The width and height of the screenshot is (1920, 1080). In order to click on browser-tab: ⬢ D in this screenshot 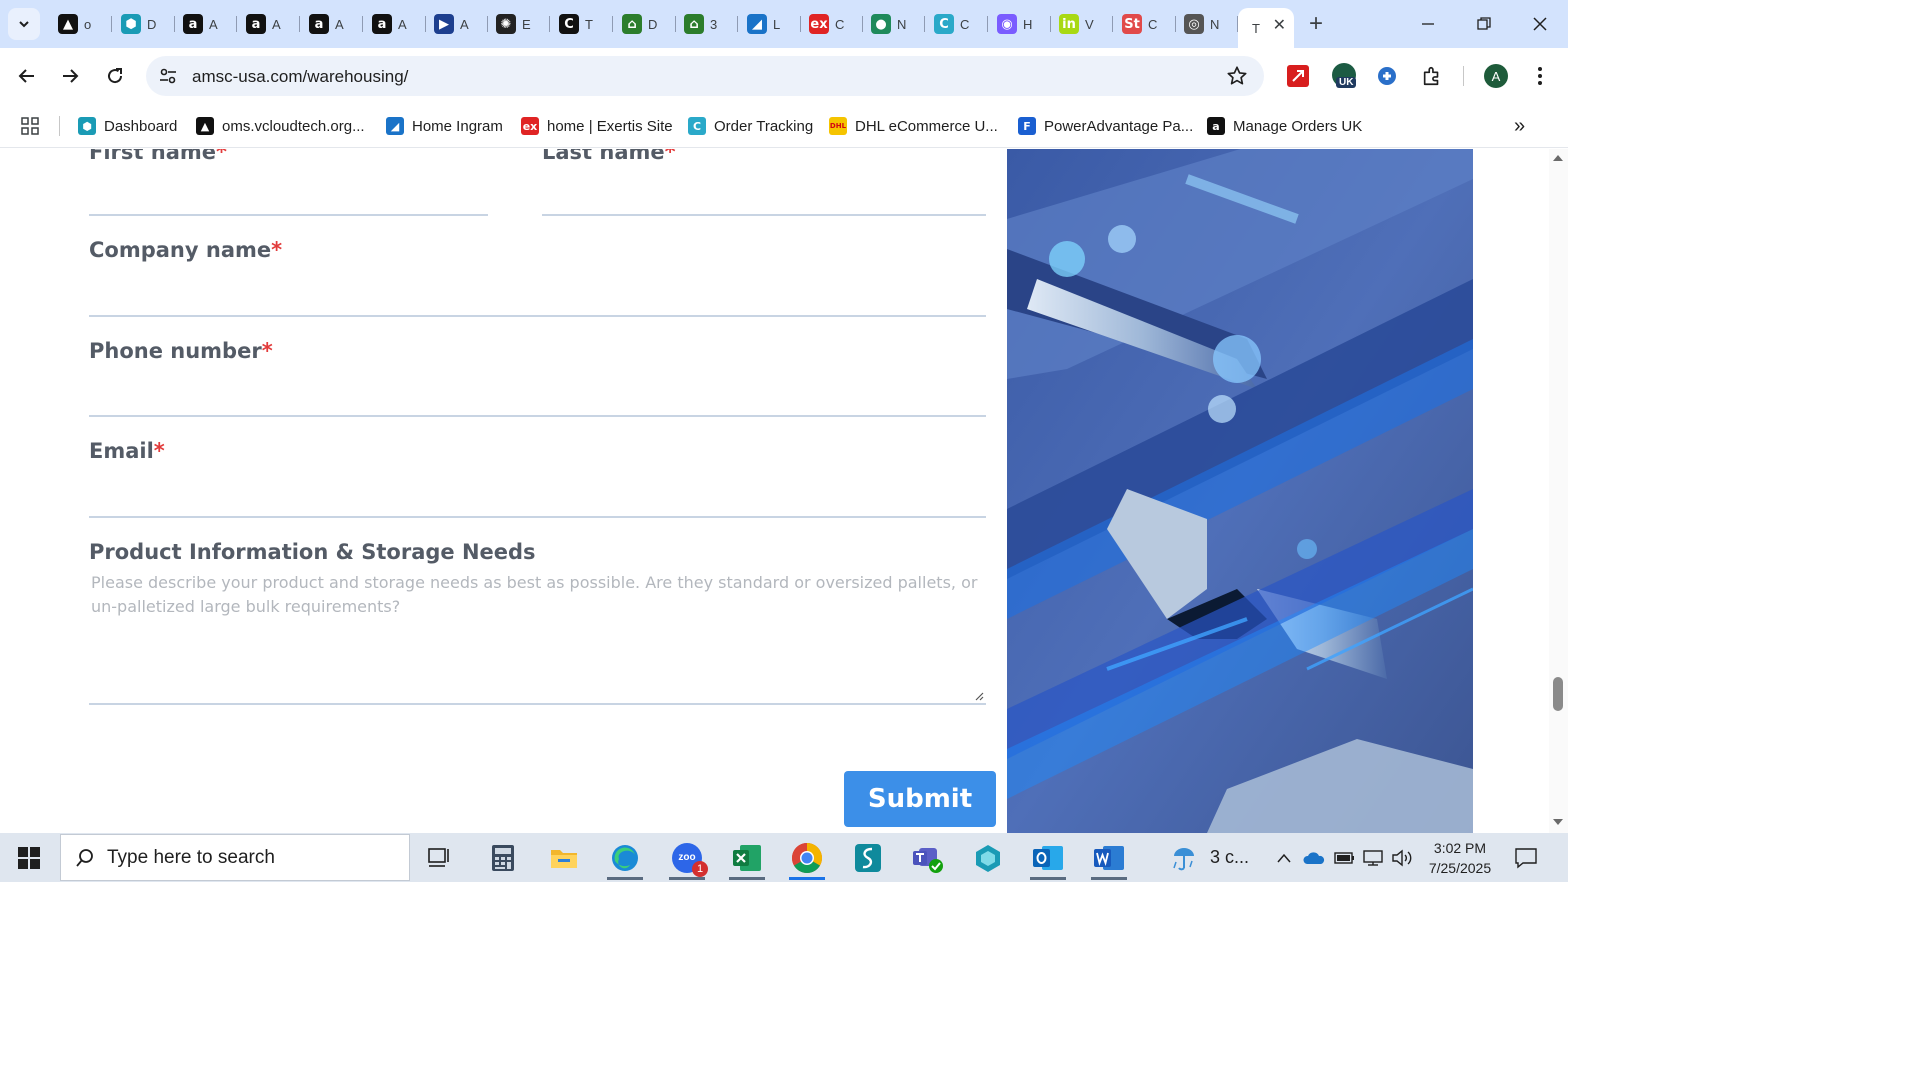, I will do `click(144, 24)`.